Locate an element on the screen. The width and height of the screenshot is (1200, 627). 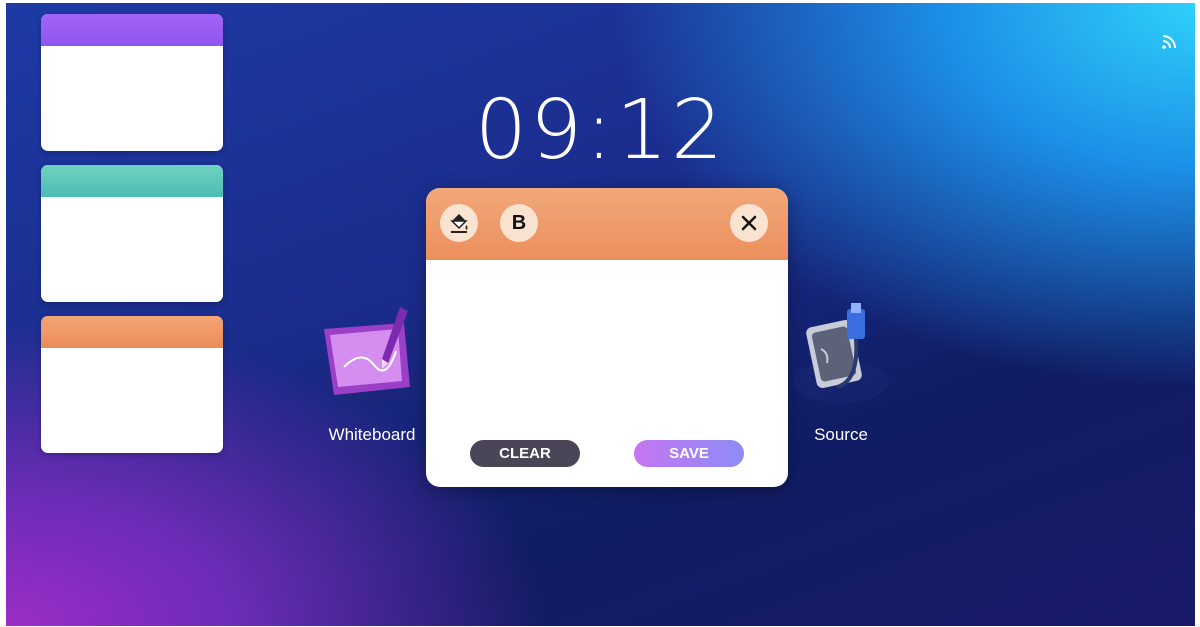
card-purple-header is located at coordinates (132, 30).